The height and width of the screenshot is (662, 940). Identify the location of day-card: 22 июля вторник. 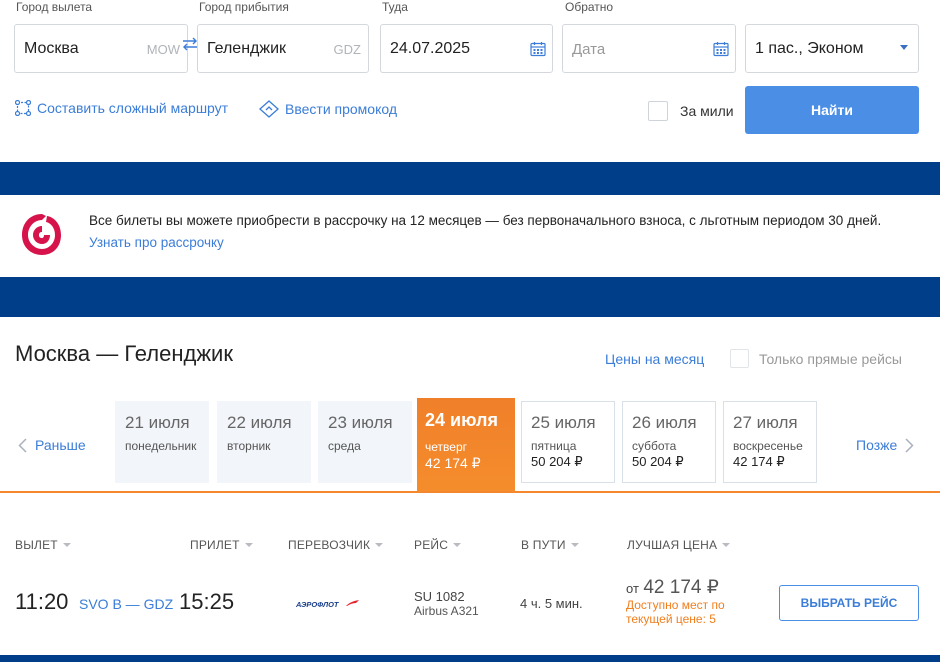
(264, 442).